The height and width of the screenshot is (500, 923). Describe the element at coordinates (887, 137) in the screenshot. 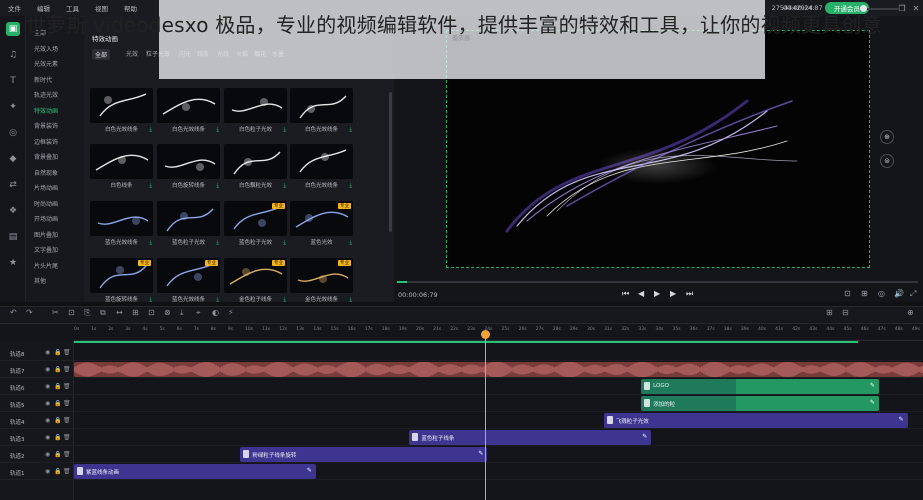

I see `zoom-fit-icon: ⊕` at that location.